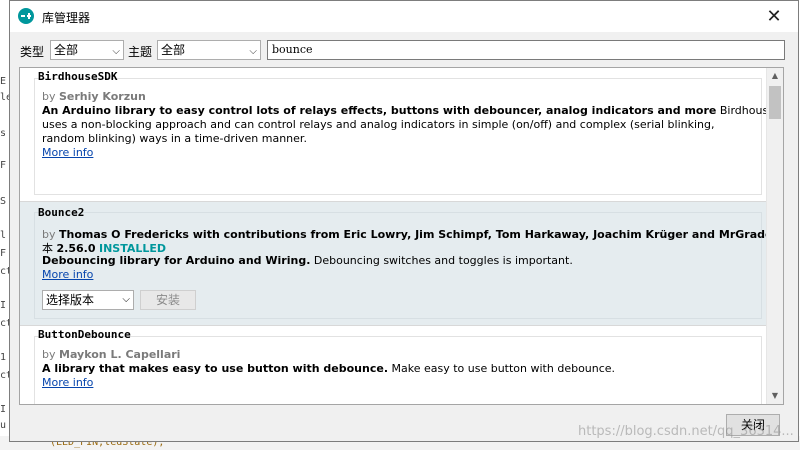 The width and height of the screenshot is (800, 450). I want to click on topic-label: 主题, so click(140, 52).